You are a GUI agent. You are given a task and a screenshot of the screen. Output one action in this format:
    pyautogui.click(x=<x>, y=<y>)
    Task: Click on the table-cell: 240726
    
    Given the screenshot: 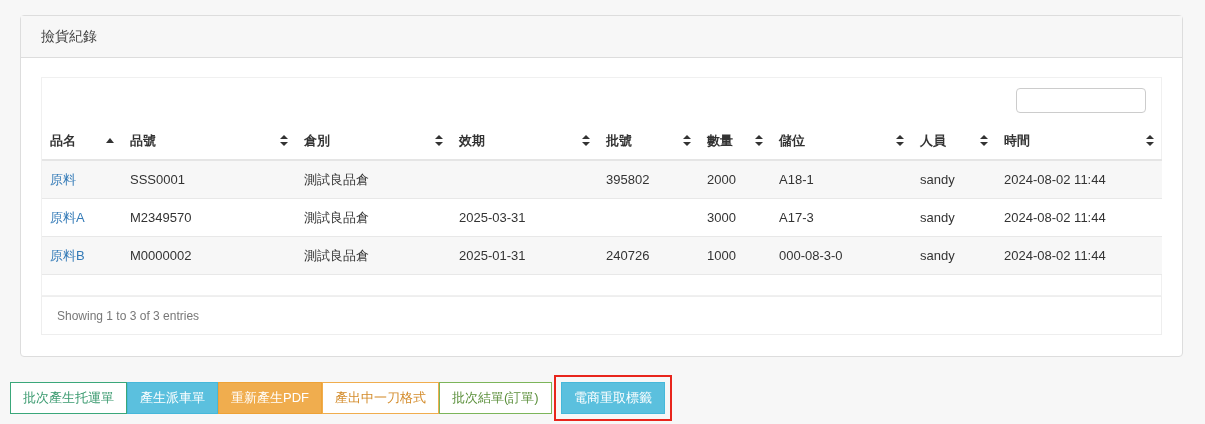 What is the action you would take?
    pyautogui.click(x=628, y=255)
    